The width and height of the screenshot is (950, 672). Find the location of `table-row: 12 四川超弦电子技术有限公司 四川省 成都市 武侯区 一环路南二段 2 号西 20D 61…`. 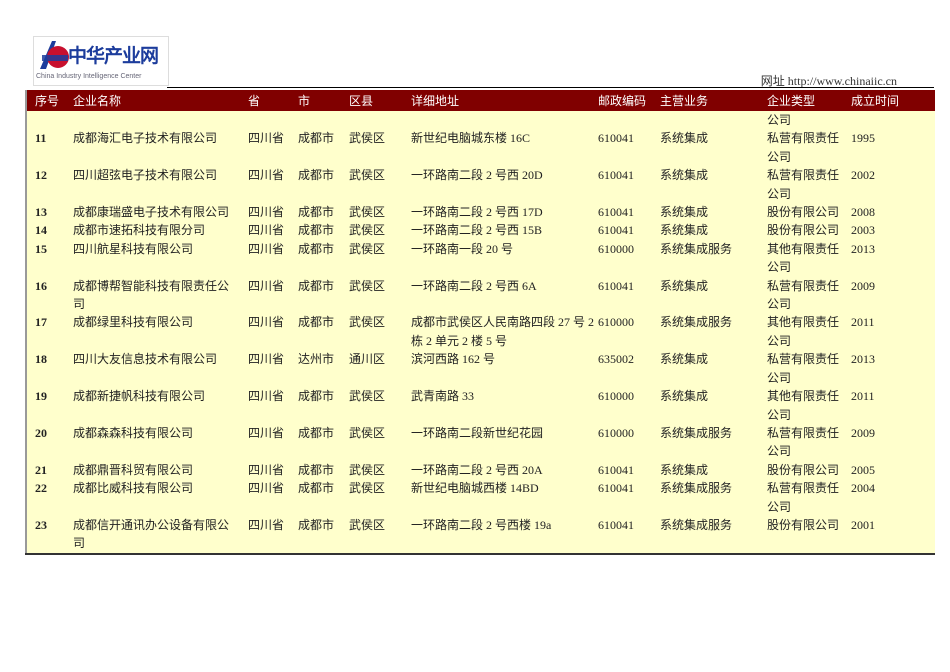

table-row: 12 四川超弦电子技术有限公司 四川省 成都市 武侯区 一环路南二段 2 号西 20D 61… is located at coordinates (480, 185).